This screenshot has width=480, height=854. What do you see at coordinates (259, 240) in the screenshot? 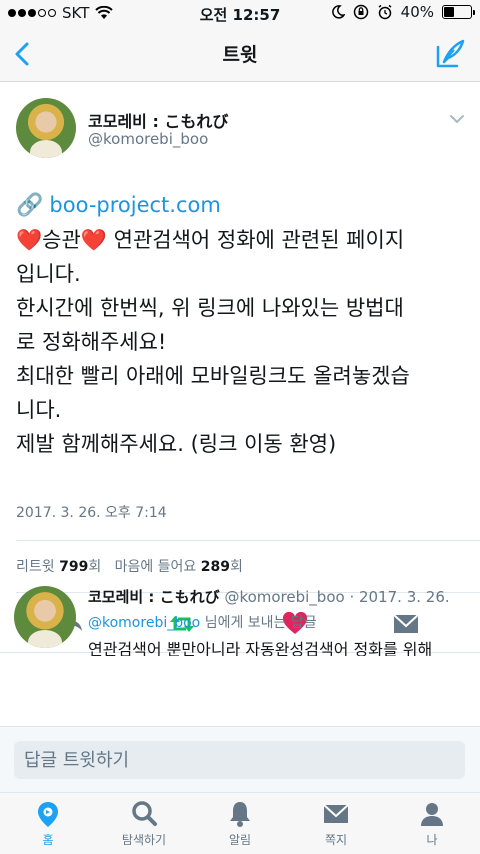
I see `tweet-line: 연관검색어 정화에 관련된 페이지` at bounding box center [259, 240].